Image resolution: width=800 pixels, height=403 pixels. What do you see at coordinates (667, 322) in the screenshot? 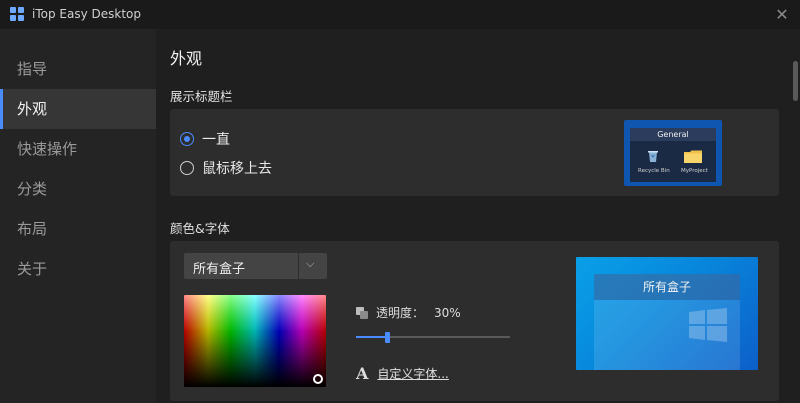
I see `preview-box: 所有盒子` at bounding box center [667, 322].